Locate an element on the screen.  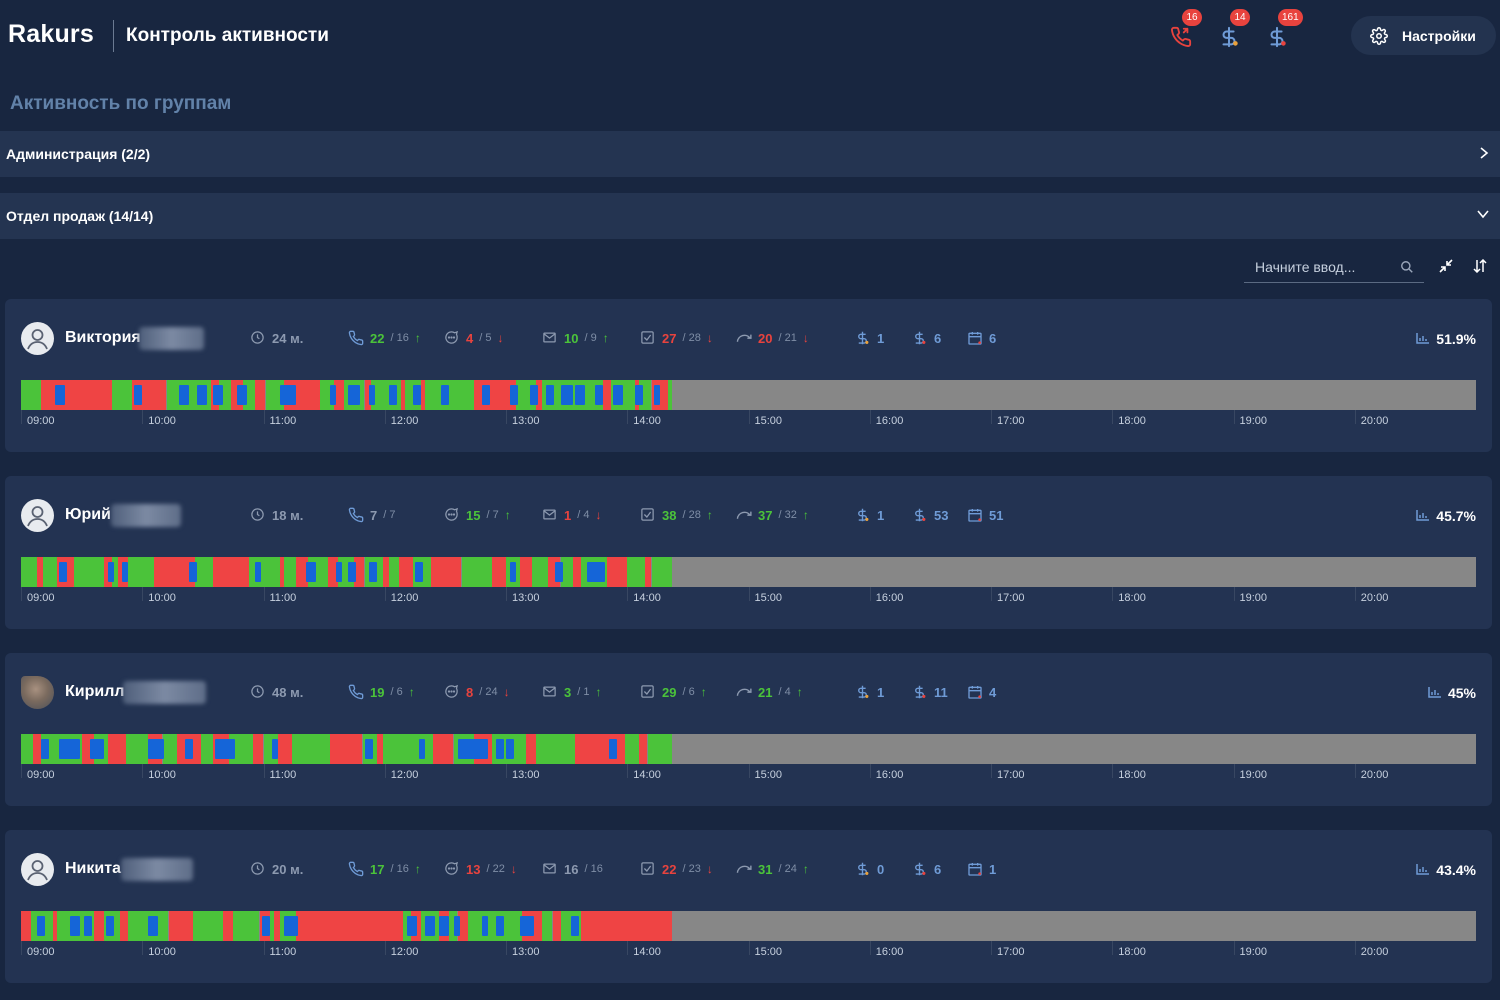
emails-stat: 3 / 1 ↑ is located at coordinates (571, 692).